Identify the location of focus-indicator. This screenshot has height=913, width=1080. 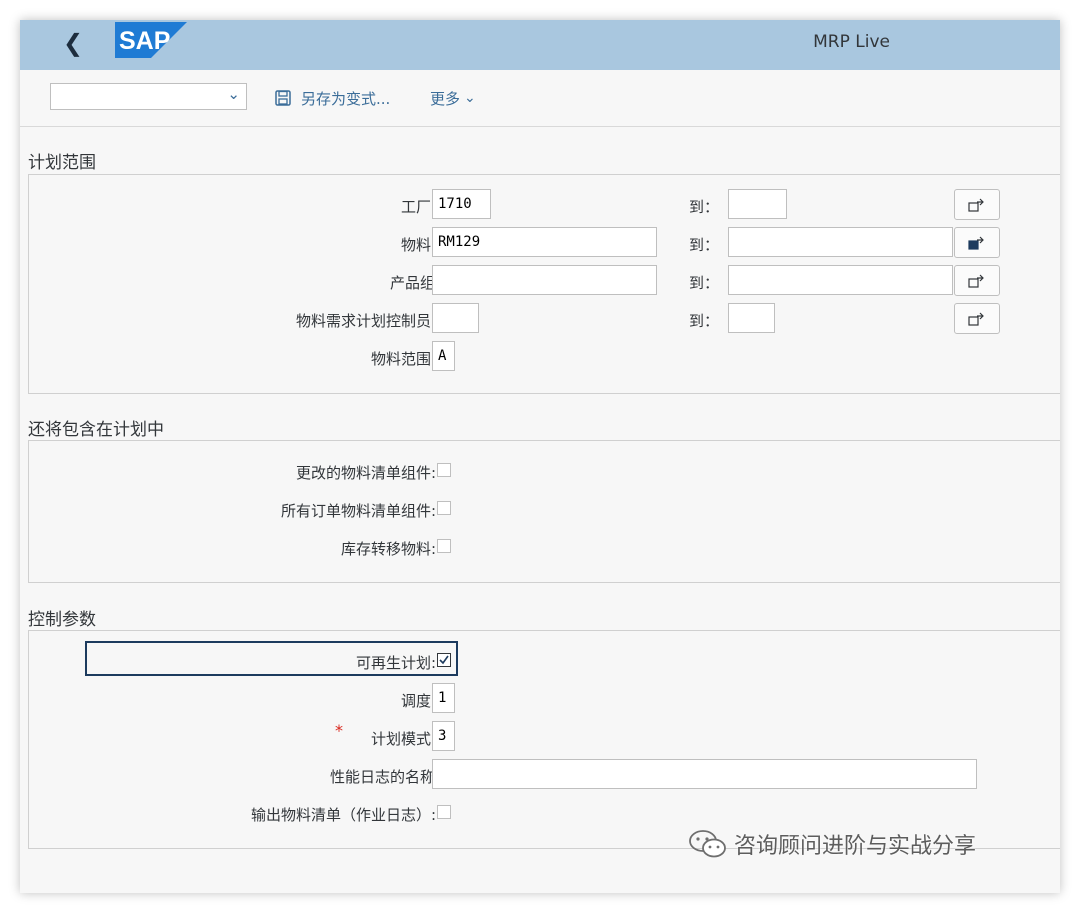
(271, 658).